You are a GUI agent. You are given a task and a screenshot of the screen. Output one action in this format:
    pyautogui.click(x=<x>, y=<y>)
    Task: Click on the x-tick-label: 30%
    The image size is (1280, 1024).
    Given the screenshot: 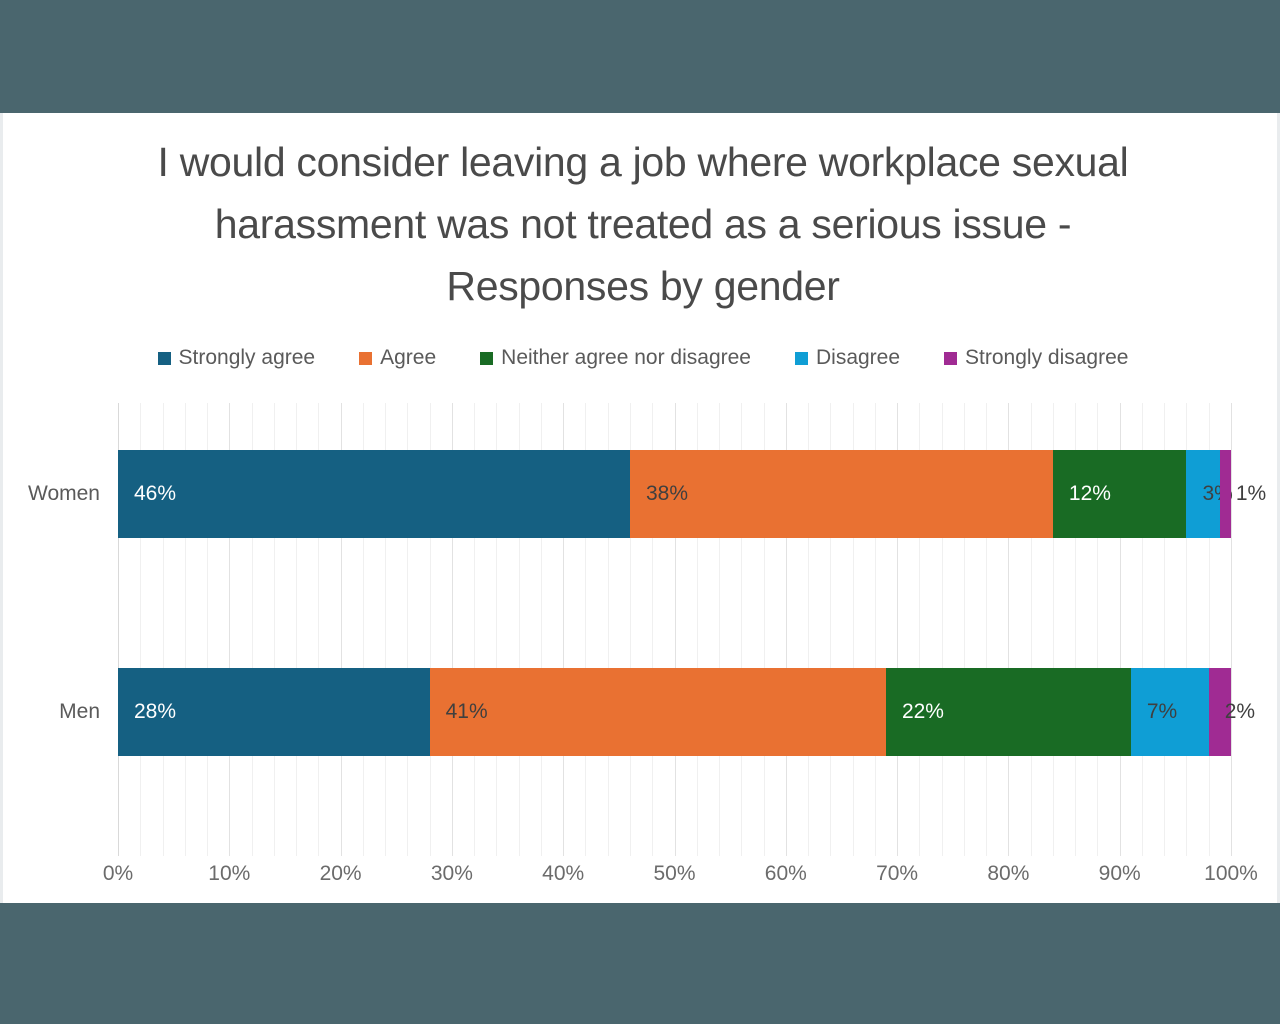 What is the action you would take?
    pyautogui.click(x=451, y=873)
    